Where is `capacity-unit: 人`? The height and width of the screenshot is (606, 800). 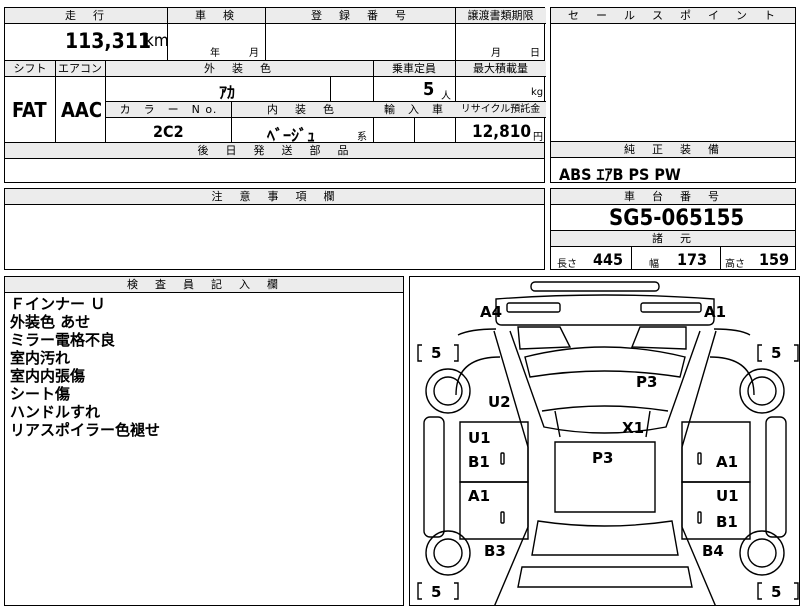 capacity-unit: 人 is located at coordinates (446, 96).